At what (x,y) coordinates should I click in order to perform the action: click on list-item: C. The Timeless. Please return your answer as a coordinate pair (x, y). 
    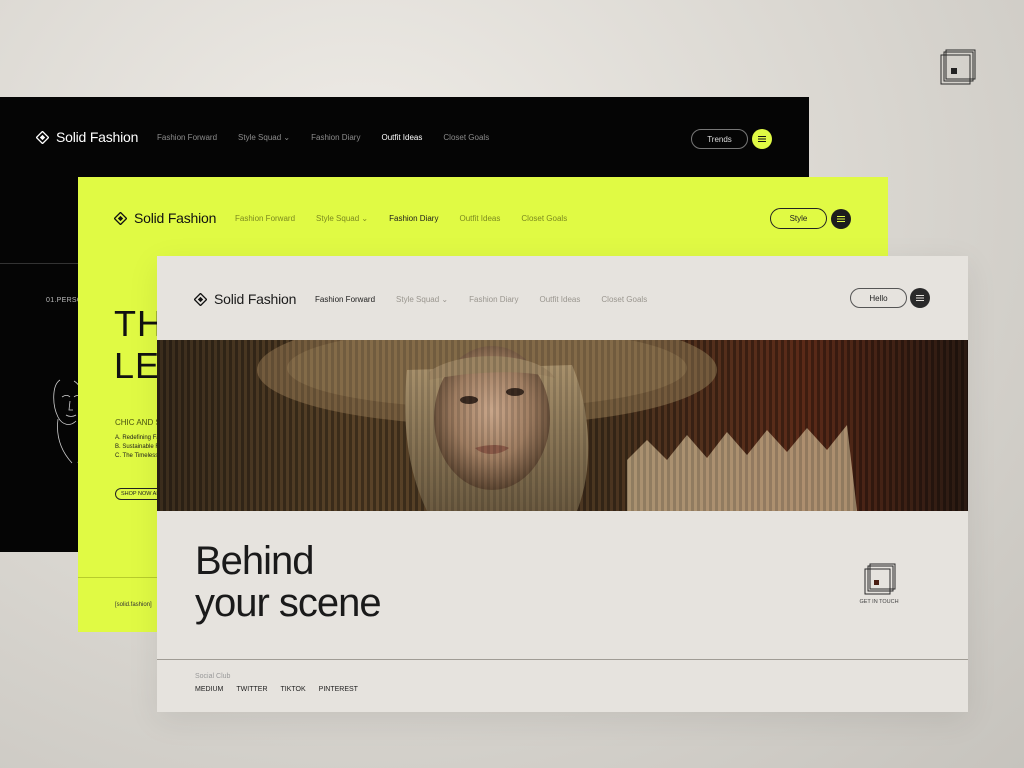
    Looking at the image, I should click on (137, 456).